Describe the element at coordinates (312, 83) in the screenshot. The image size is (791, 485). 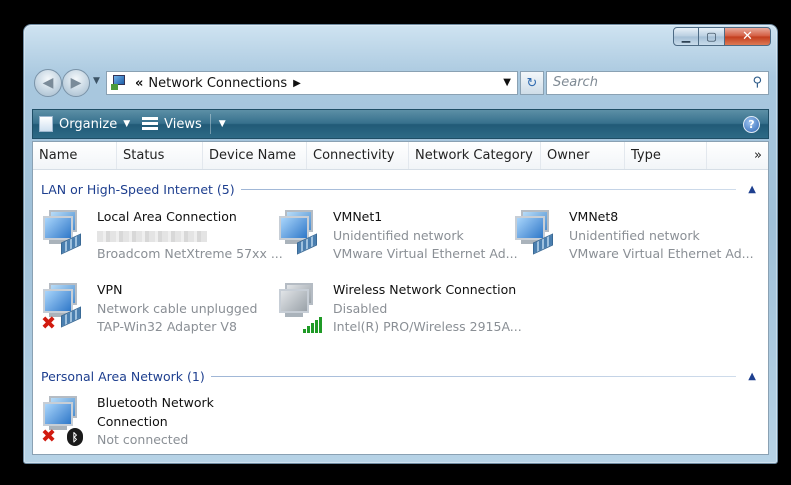
I see `address-bar: « Network Connections ▶ ▼` at that location.